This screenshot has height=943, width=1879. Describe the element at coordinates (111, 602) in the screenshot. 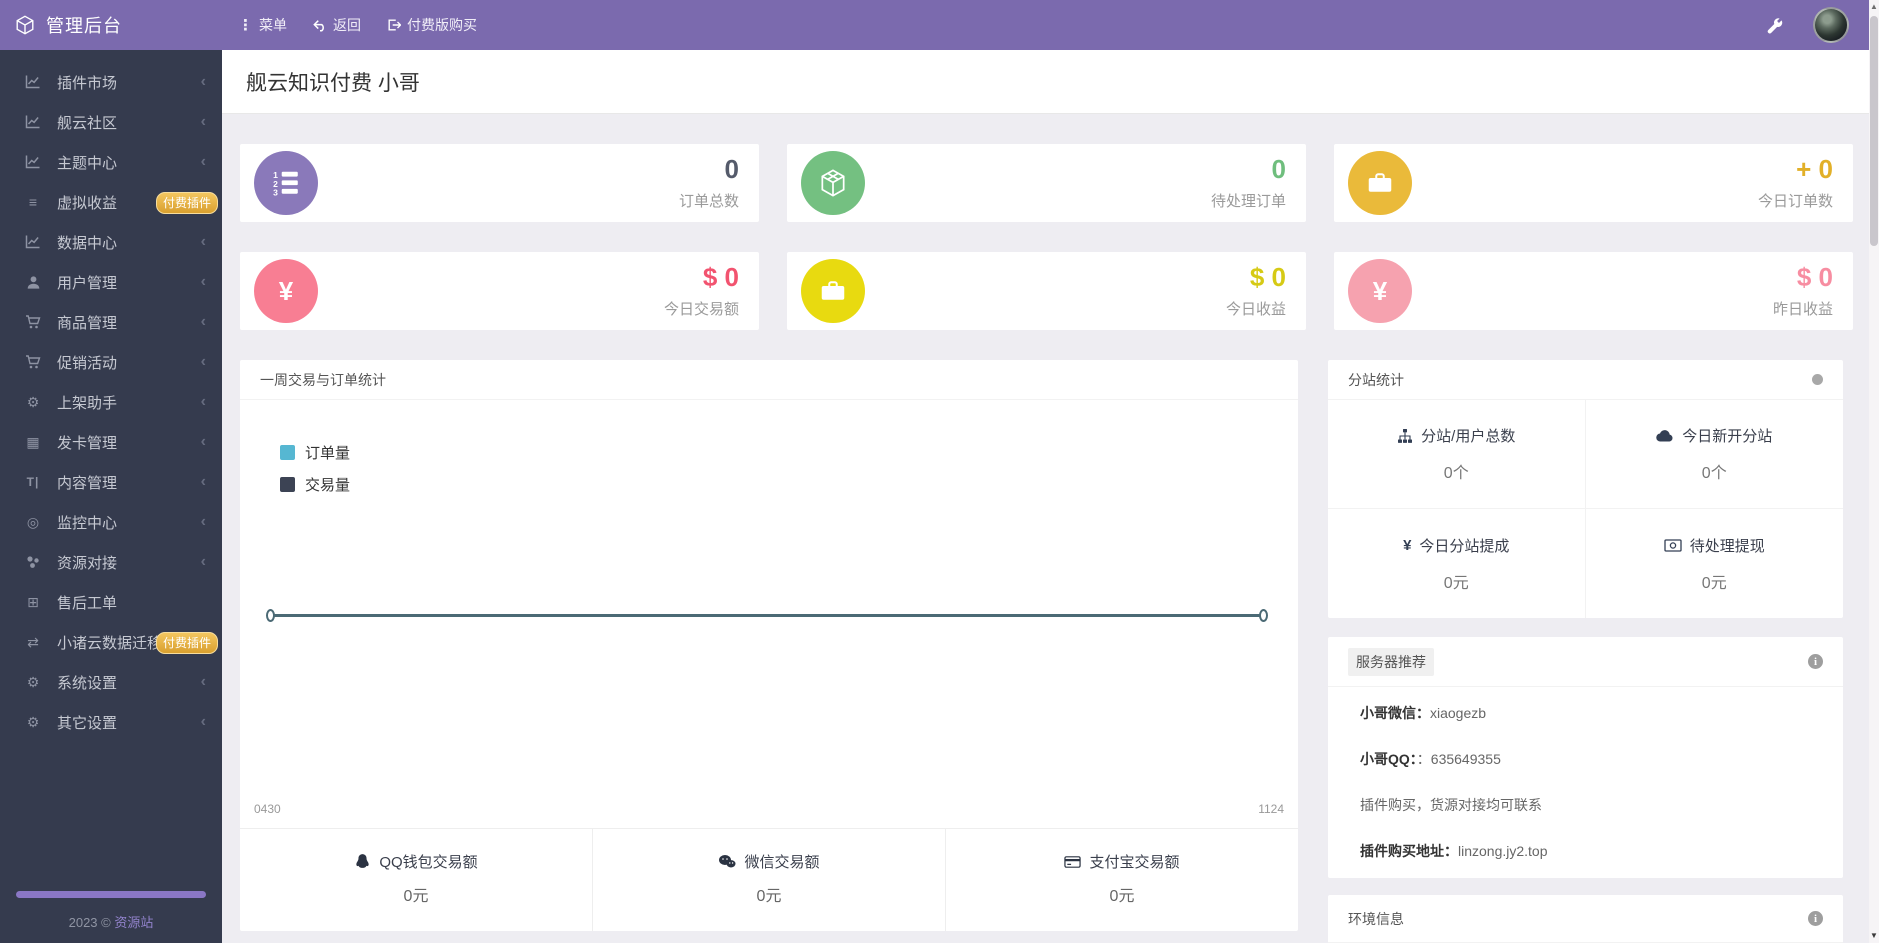

I see `sidebar-item-aftersale-tickets: ⊞ 售后工单` at that location.